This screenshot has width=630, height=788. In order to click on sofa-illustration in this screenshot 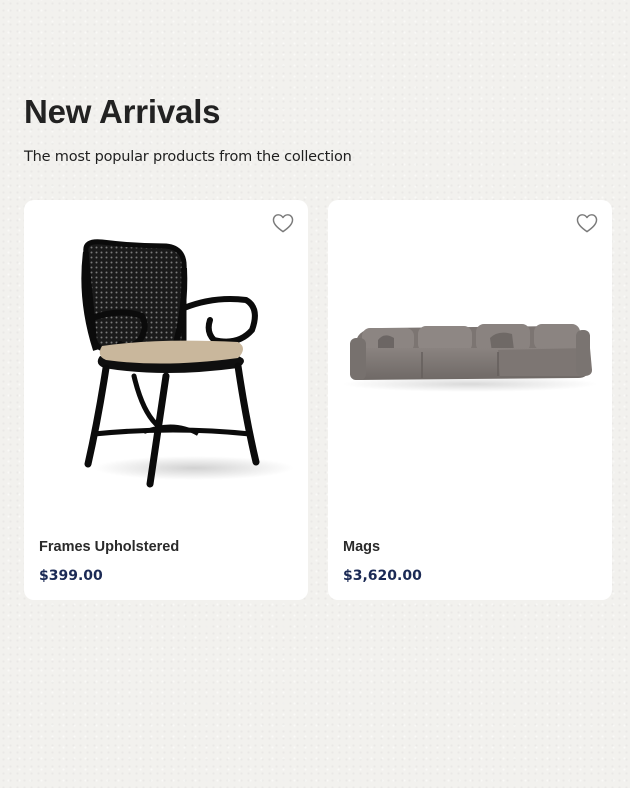, I will do `click(470, 358)`.